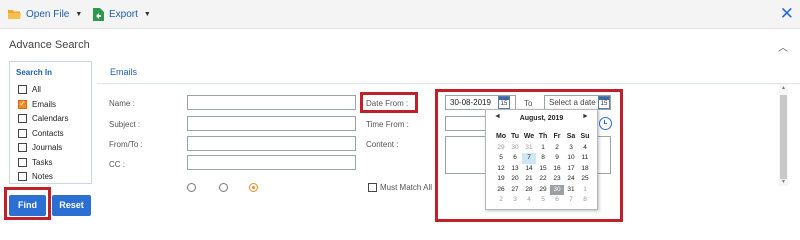 The image size is (800, 240). I want to click on export-label: Export, so click(123, 14).